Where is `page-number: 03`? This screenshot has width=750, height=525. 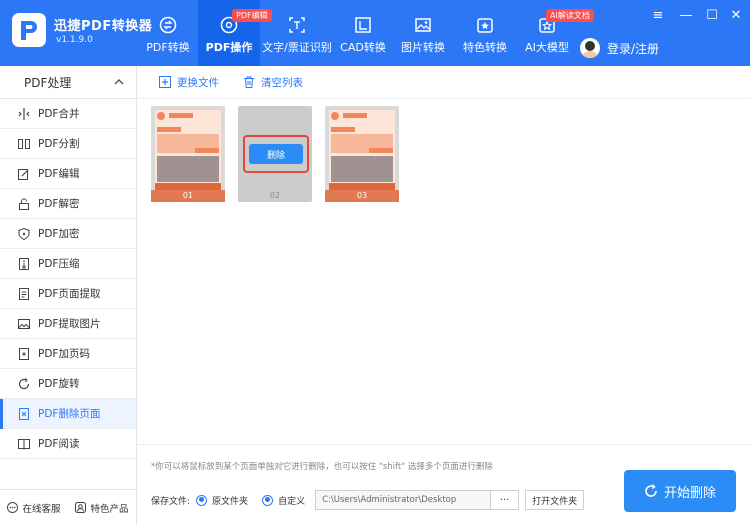
page-number: 03 is located at coordinates (362, 196).